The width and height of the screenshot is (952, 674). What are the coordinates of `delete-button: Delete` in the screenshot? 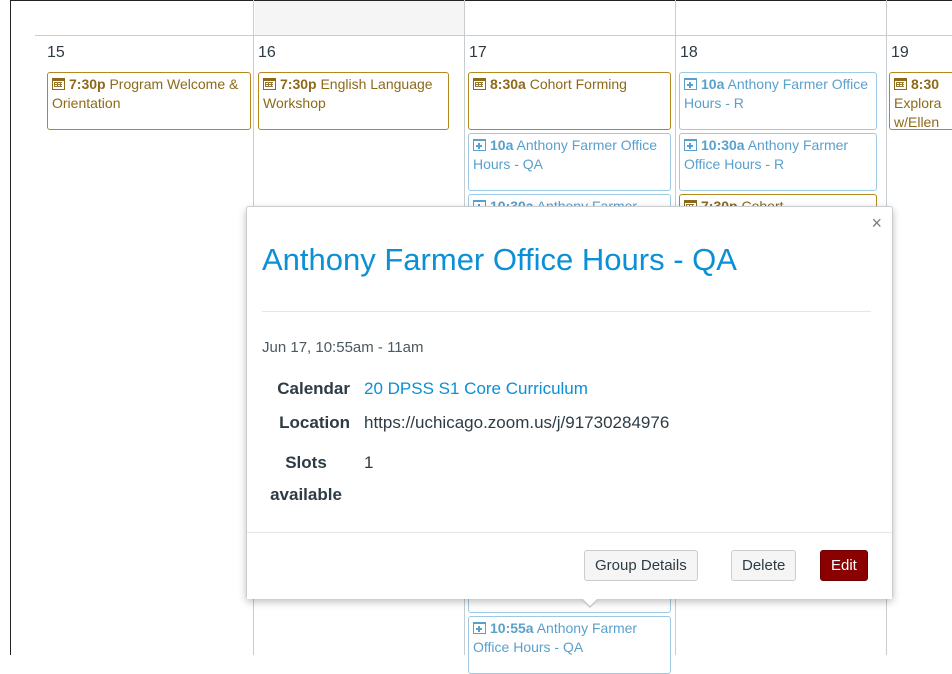 It's located at (764, 565).